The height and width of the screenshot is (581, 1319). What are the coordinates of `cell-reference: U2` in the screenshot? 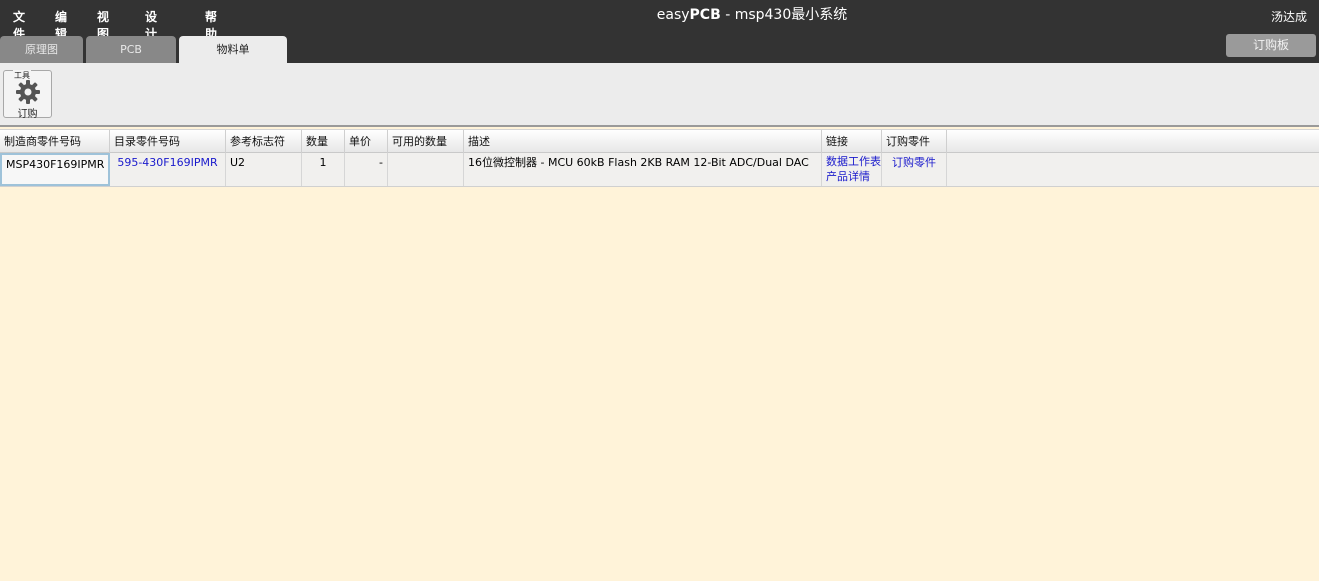 It's located at (264, 169).